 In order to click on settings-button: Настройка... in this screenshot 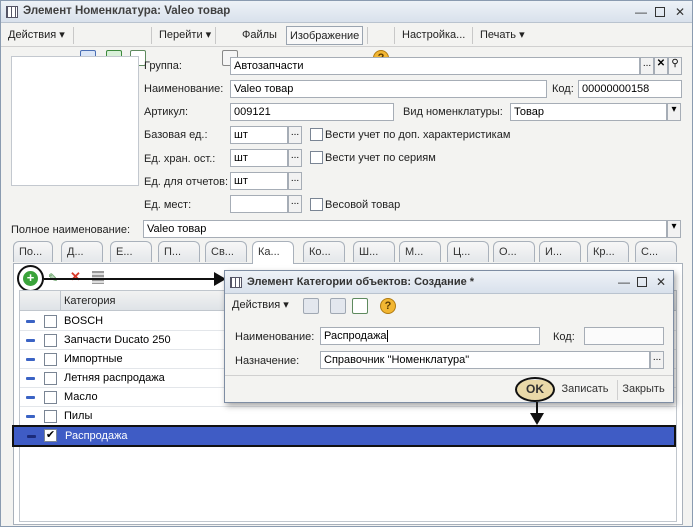, I will do `click(433, 35)`.